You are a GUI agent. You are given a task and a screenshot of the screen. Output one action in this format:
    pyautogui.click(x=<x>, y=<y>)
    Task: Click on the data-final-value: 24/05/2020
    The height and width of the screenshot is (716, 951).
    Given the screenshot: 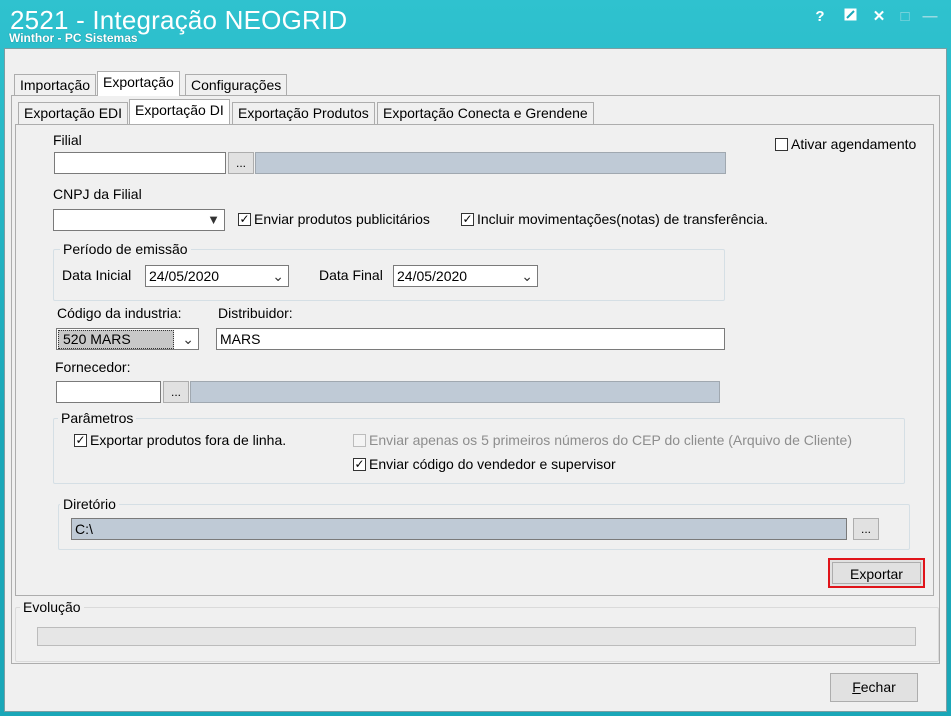 What is the action you would take?
    pyautogui.click(x=432, y=276)
    